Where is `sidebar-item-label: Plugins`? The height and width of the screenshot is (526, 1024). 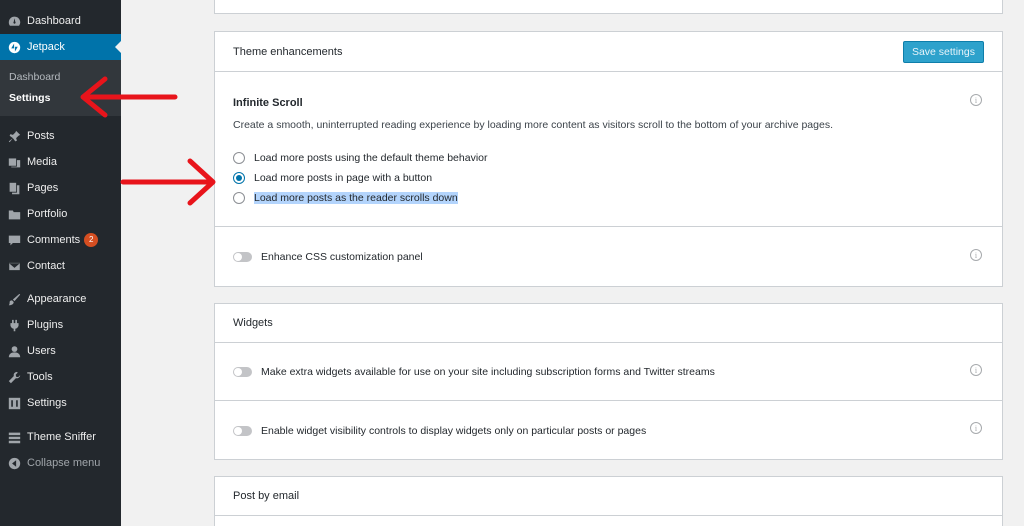 sidebar-item-label: Plugins is located at coordinates (45, 325).